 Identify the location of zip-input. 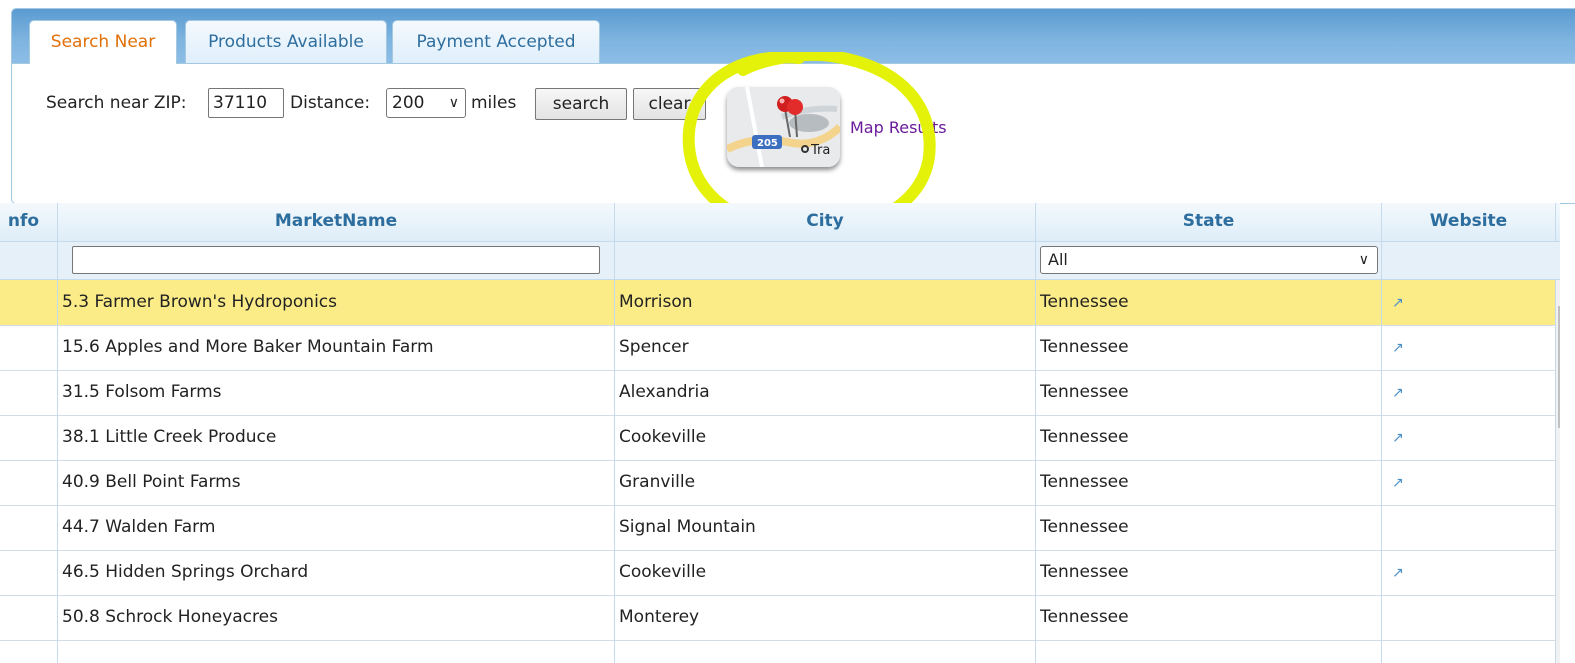
(246, 103).